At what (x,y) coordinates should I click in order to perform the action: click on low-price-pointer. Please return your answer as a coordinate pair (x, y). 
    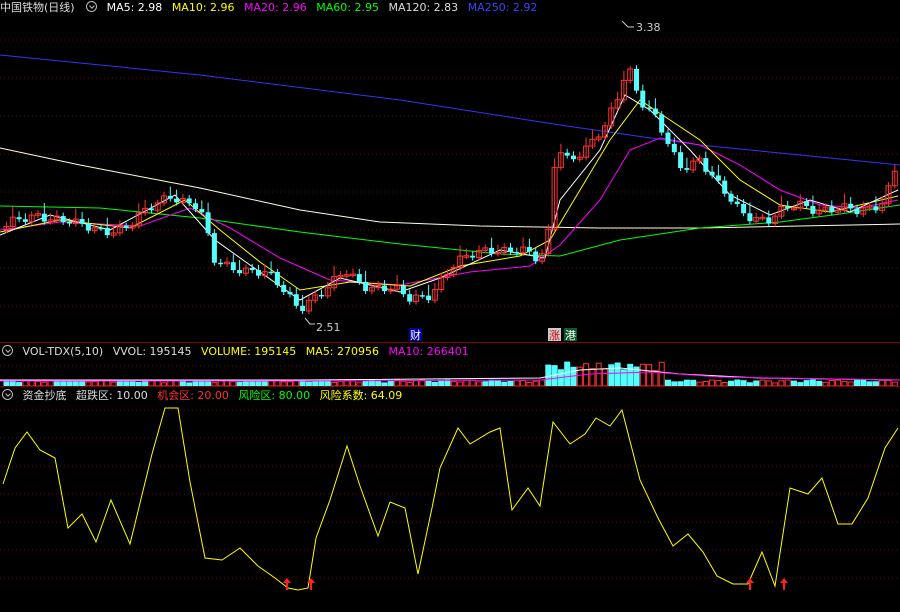
    Looking at the image, I should click on (309, 321).